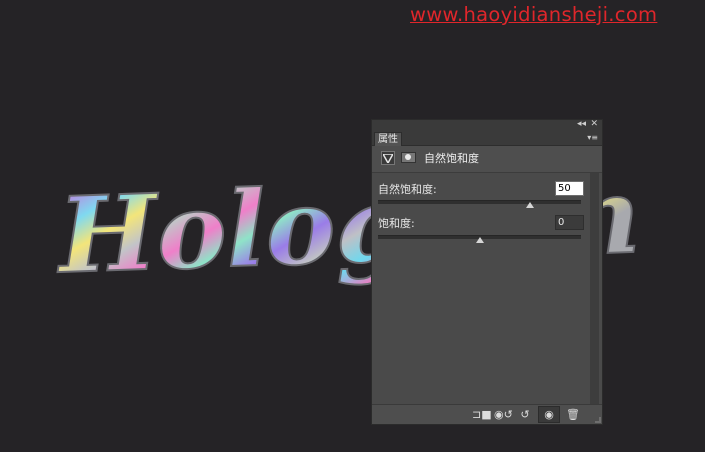 This screenshot has width=705, height=452. I want to click on visibility-eye-icon: ◉, so click(549, 414).